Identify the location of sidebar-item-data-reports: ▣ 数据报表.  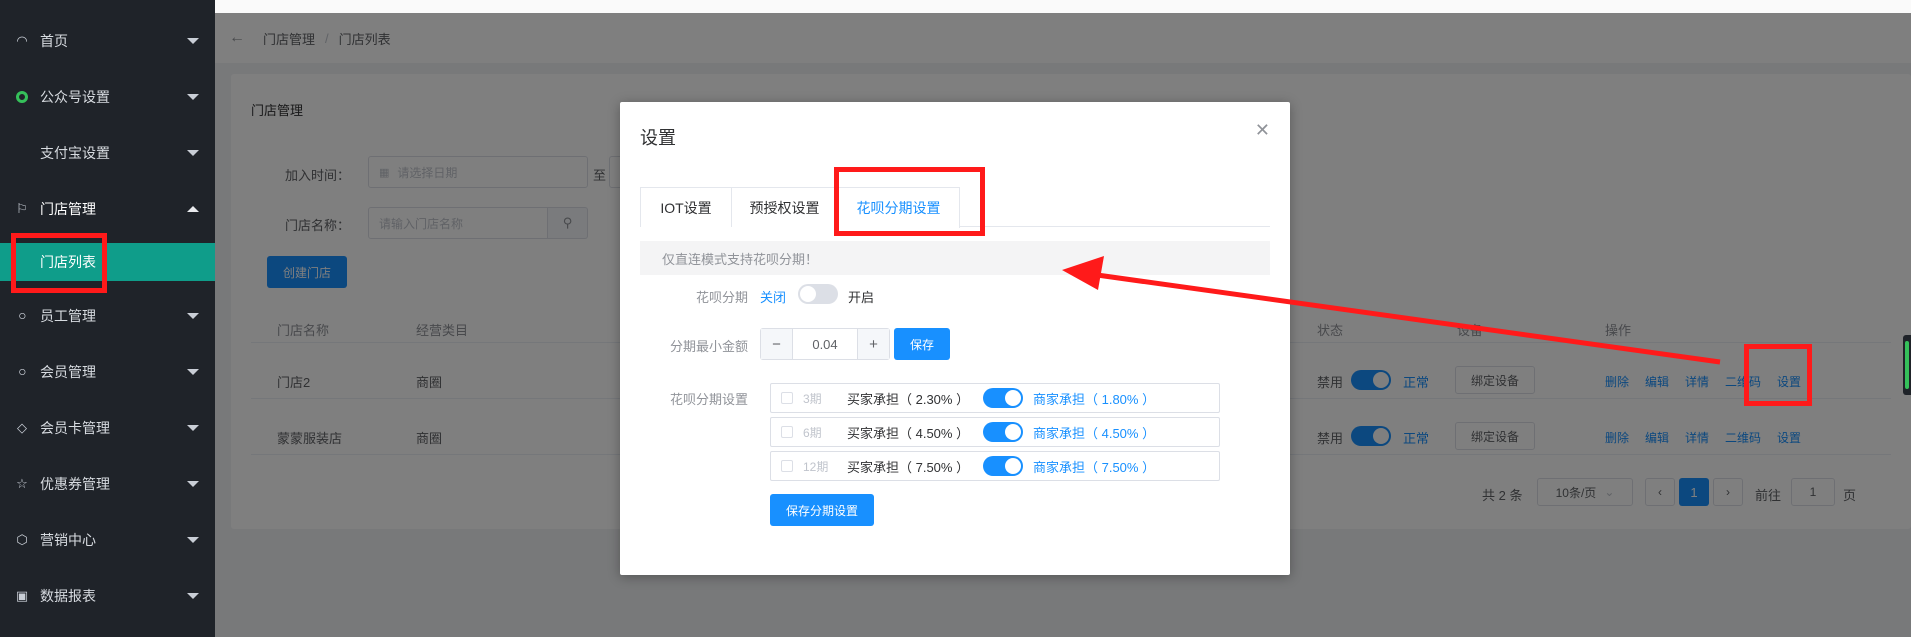
(107, 596).